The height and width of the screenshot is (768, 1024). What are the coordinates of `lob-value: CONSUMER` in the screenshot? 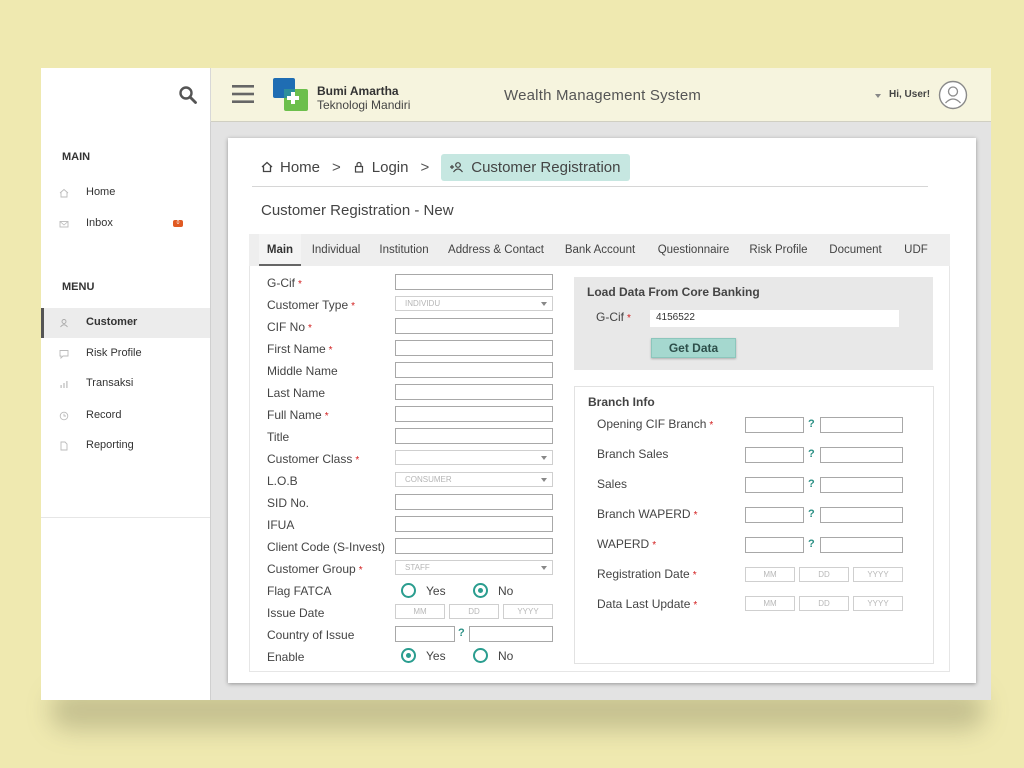 It's located at (428, 479).